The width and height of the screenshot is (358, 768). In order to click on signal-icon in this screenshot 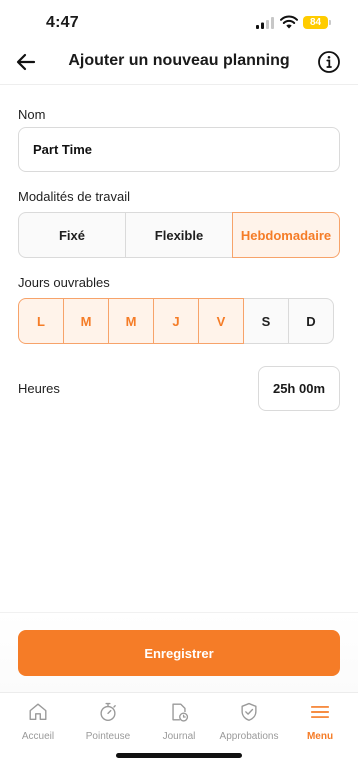, I will do `click(265, 23)`.